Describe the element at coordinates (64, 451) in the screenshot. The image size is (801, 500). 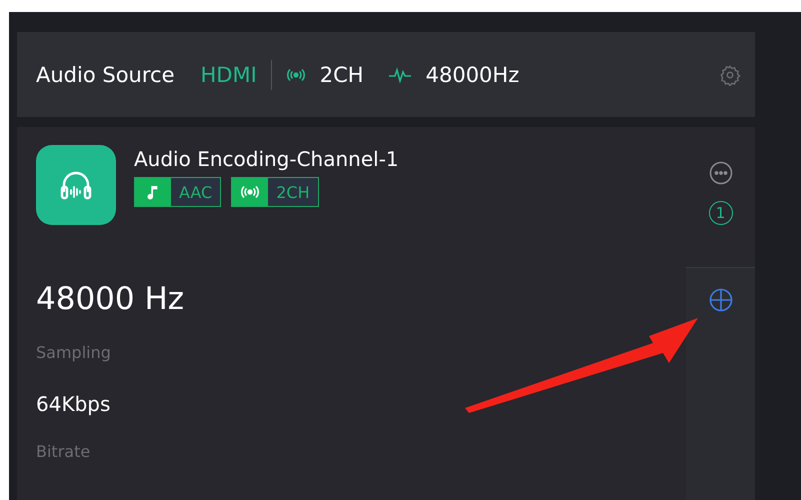
I see `stat-label: Bitrate` at that location.